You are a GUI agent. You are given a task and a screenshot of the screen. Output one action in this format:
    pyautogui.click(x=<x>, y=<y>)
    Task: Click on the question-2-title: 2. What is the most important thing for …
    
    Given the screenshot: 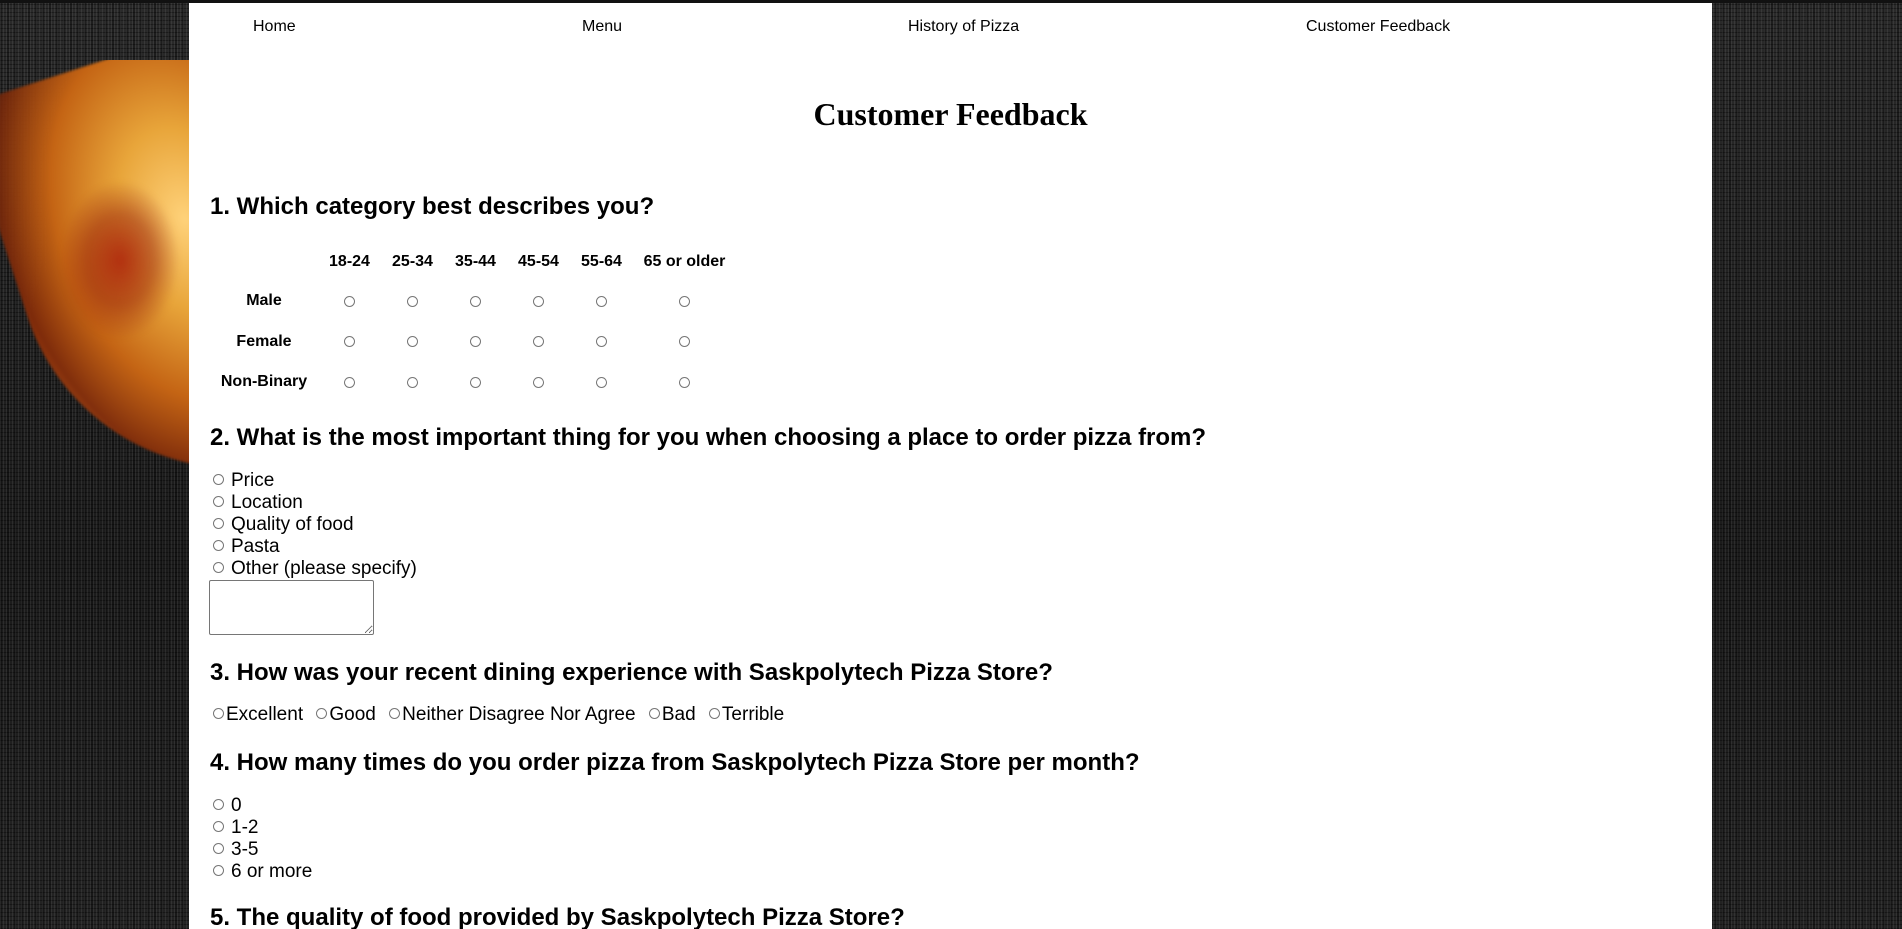 What is the action you would take?
    pyautogui.click(x=708, y=437)
    